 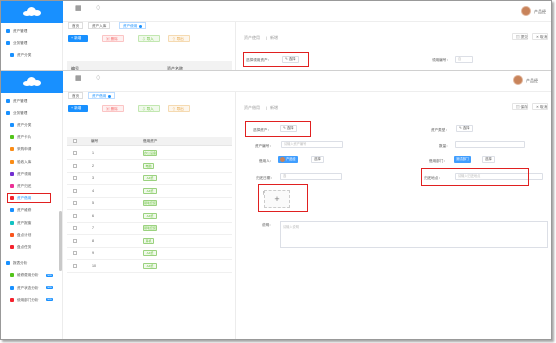 I want to click on back-delete-button: ▣ 删除, so click(x=113, y=38).